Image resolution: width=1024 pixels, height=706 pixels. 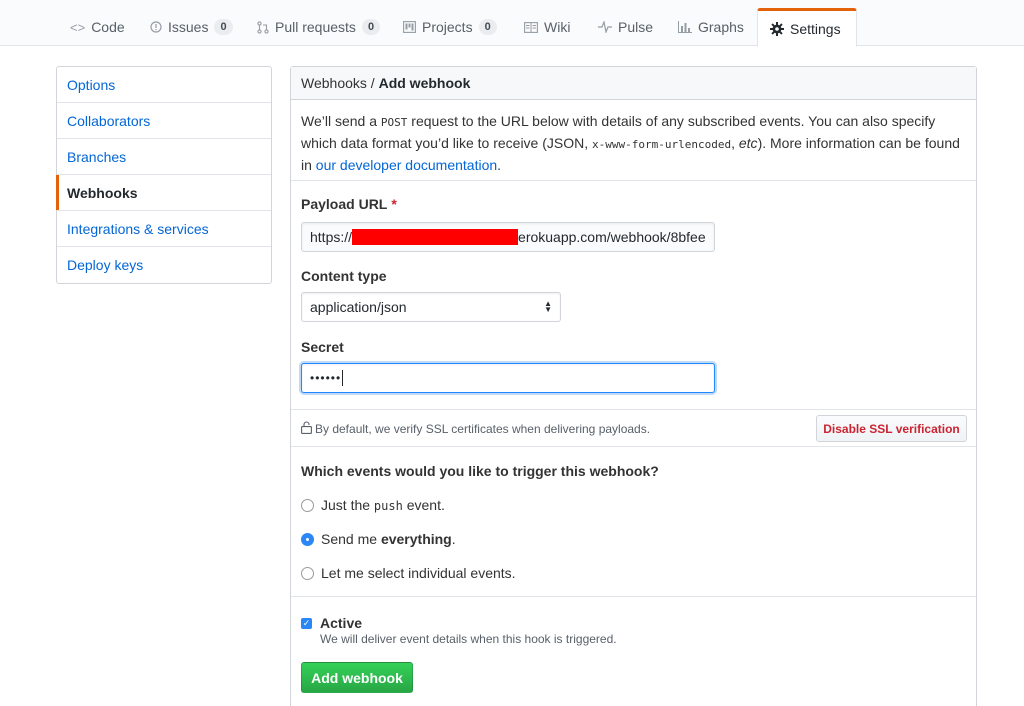 What do you see at coordinates (164, 265) in the screenshot?
I see `menu-item-deploy-keys: Deploy keys` at bounding box center [164, 265].